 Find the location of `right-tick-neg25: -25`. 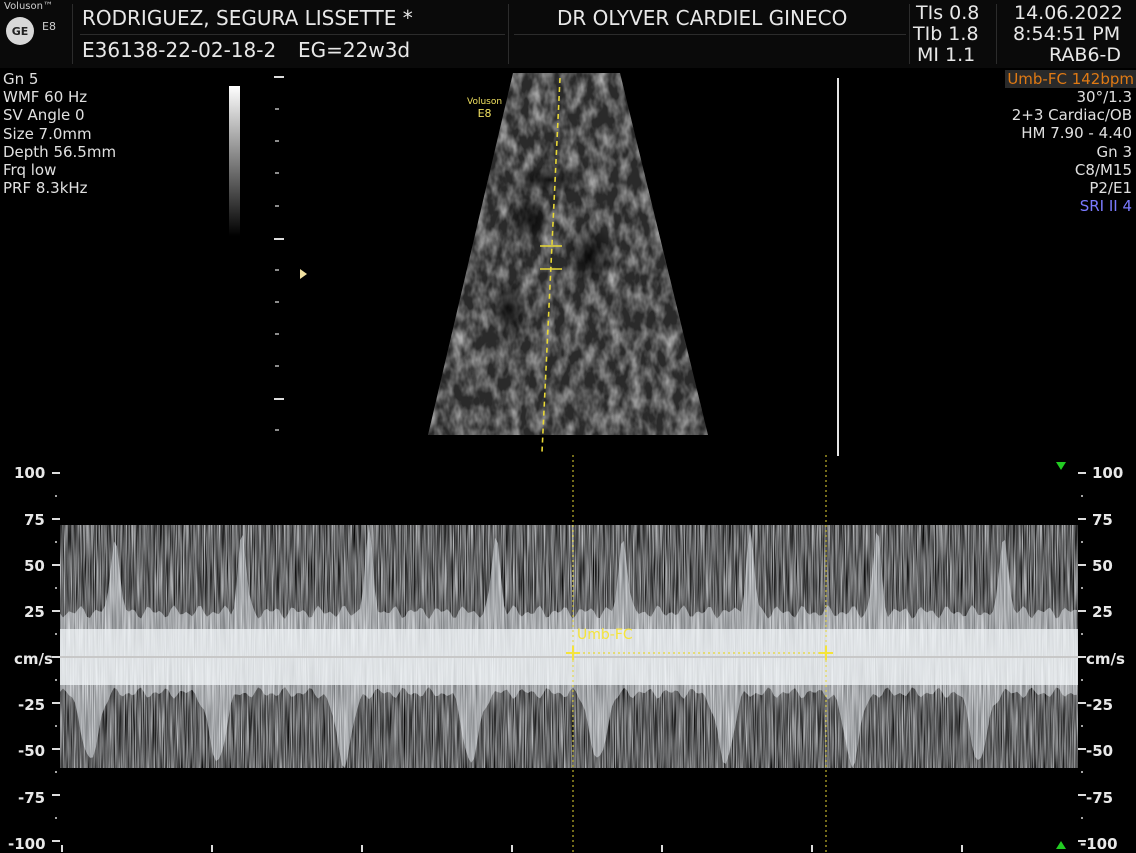

right-tick-neg25: -25 is located at coordinates (1100, 705).